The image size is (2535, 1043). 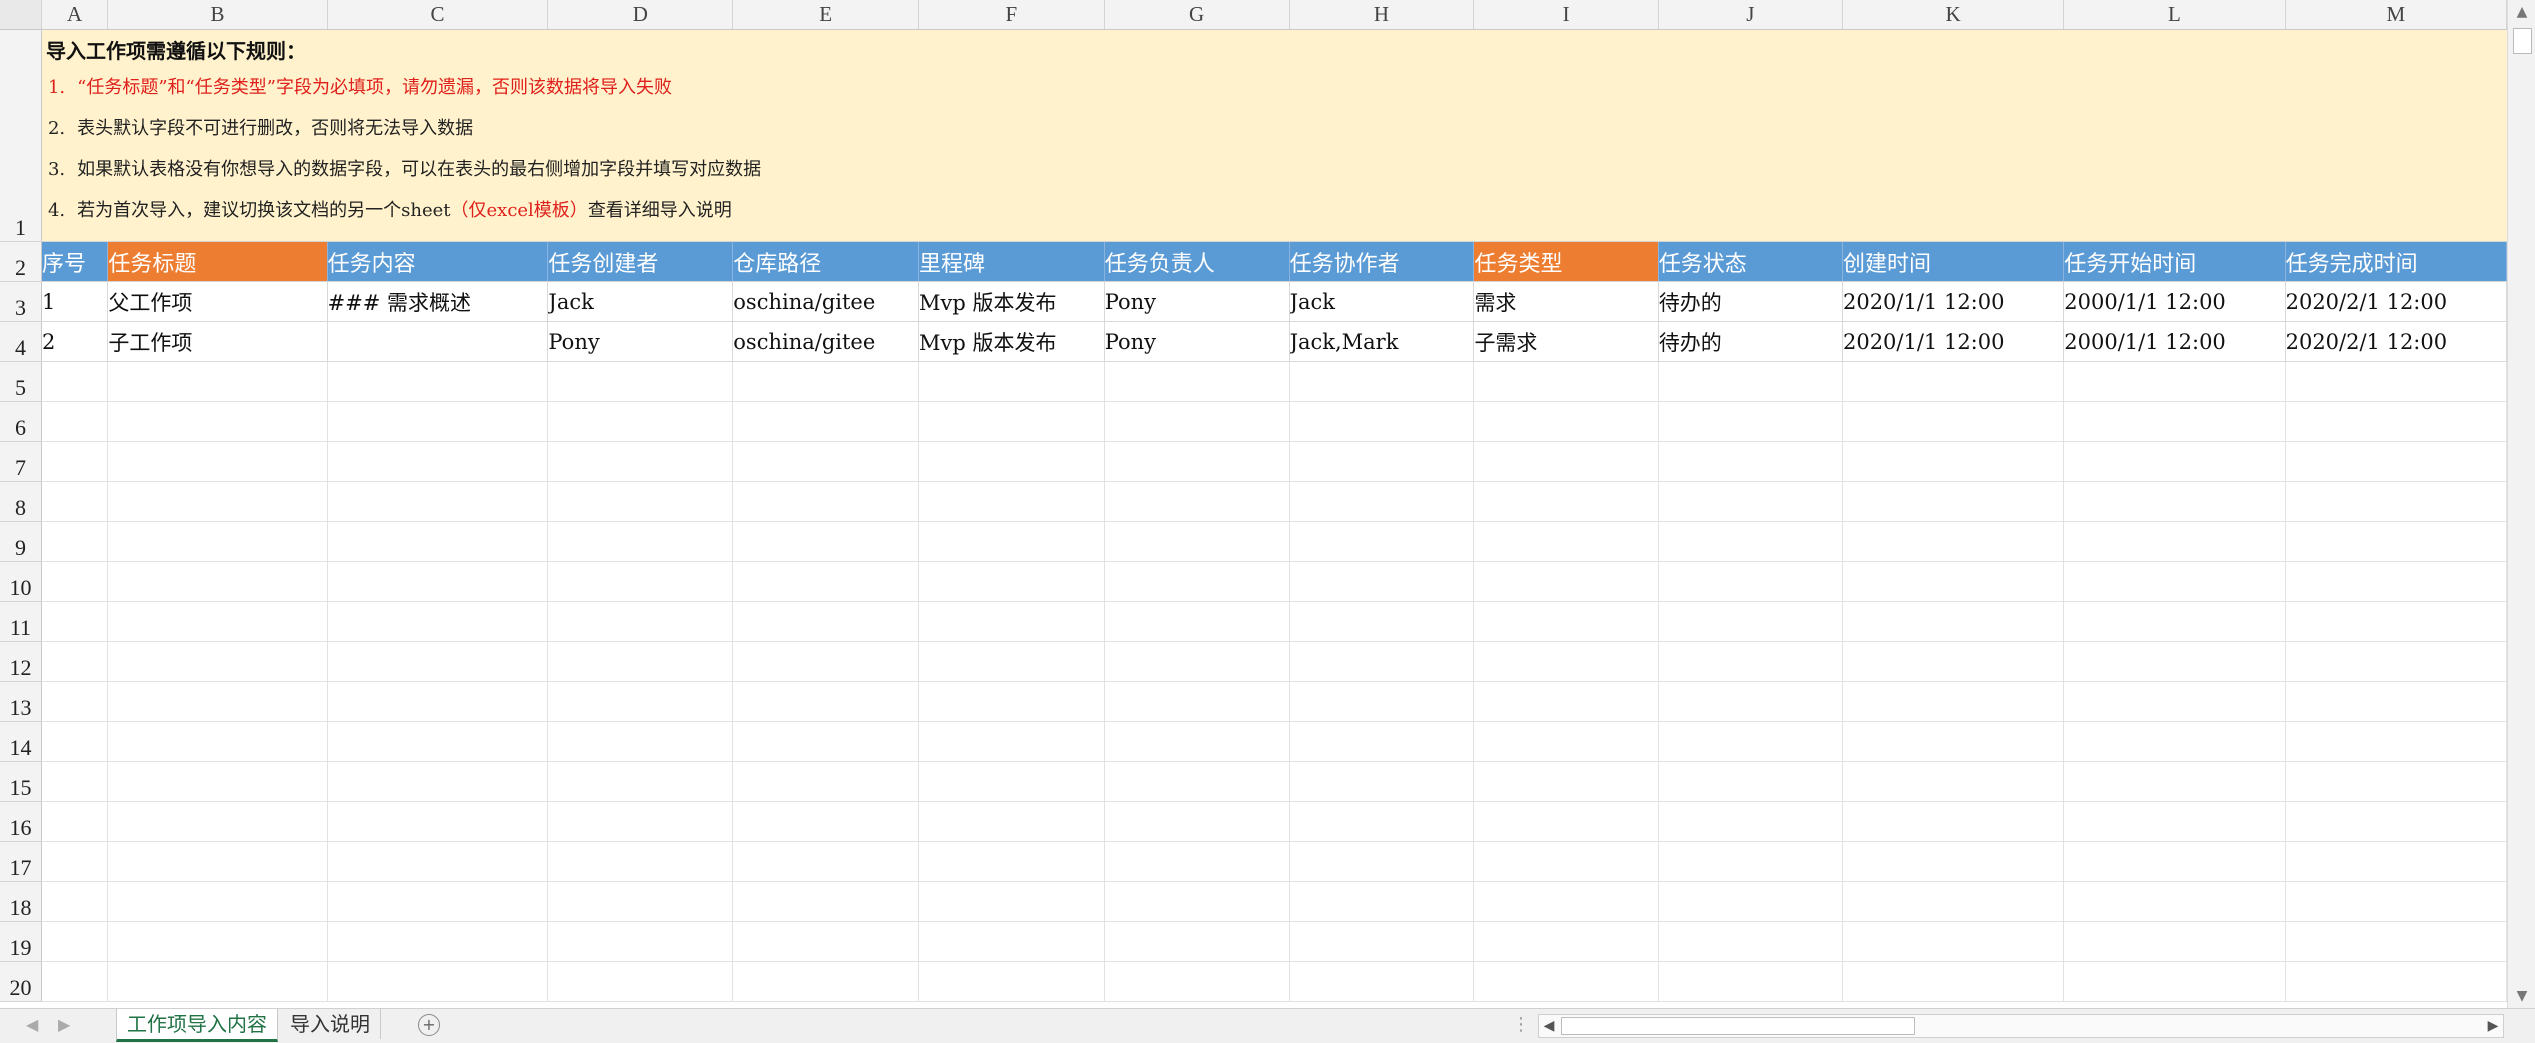 What do you see at coordinates (1750, 261) in the screenshot?
I see `header-cell-status: 任务状态` at bounding box center [1750, 261].